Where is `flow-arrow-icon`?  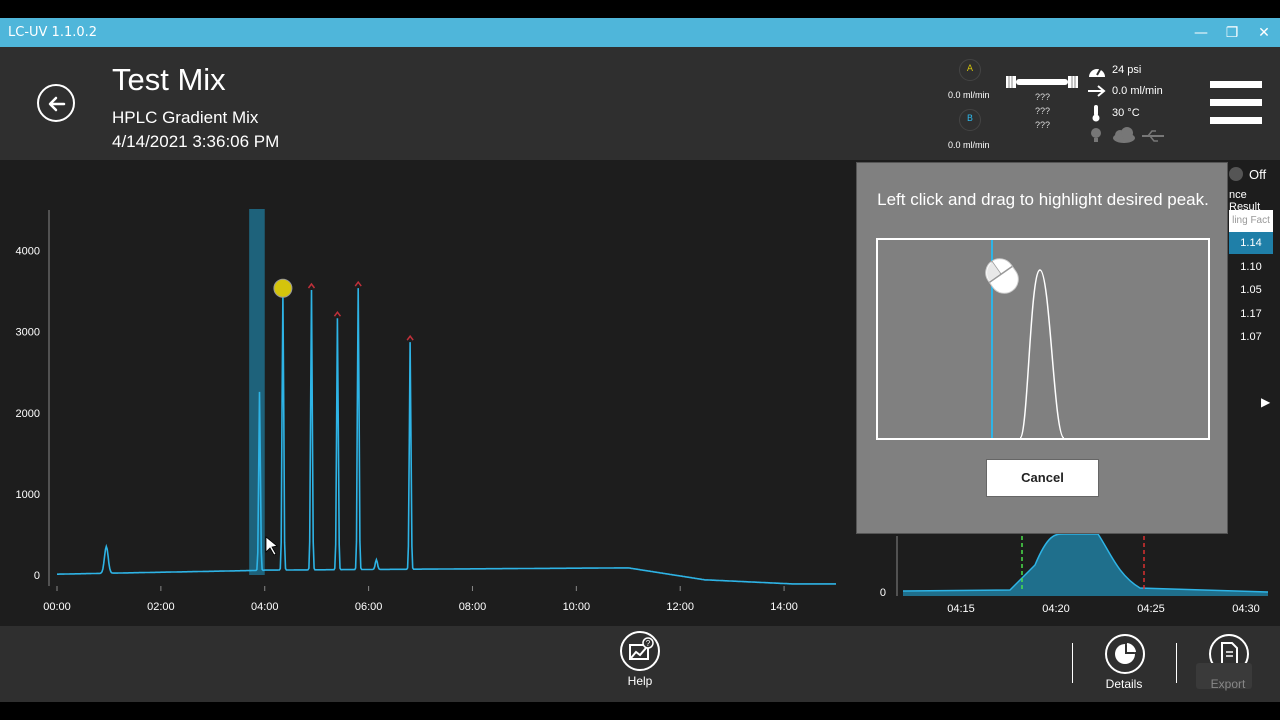 flow-arrow-icon is located at coordinates (1097, 91).